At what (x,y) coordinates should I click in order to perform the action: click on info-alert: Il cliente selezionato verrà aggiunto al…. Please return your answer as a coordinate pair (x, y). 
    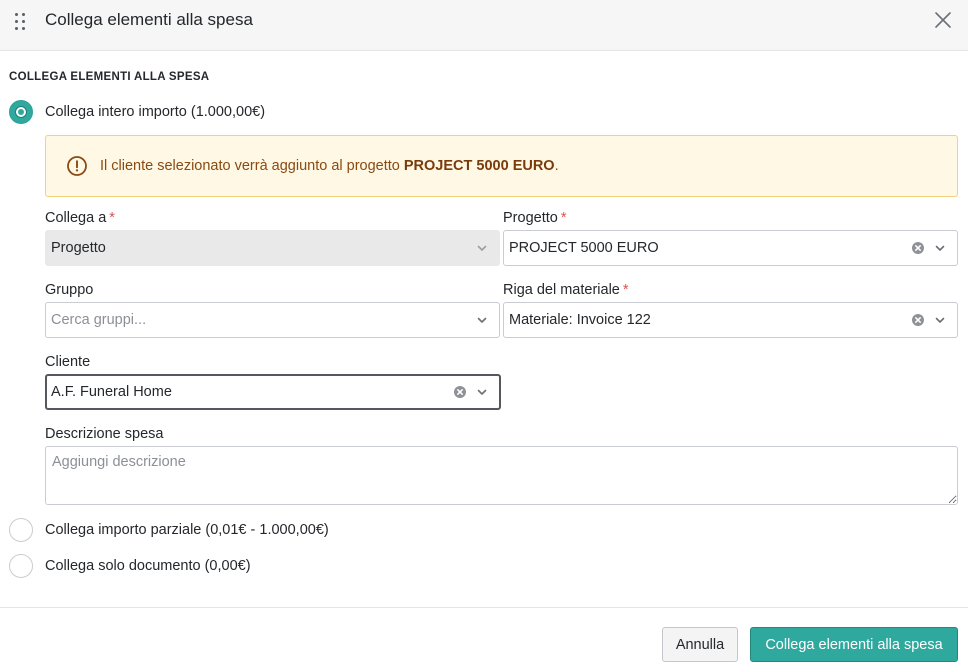
    Looking at the image, I should click on (501, 166).